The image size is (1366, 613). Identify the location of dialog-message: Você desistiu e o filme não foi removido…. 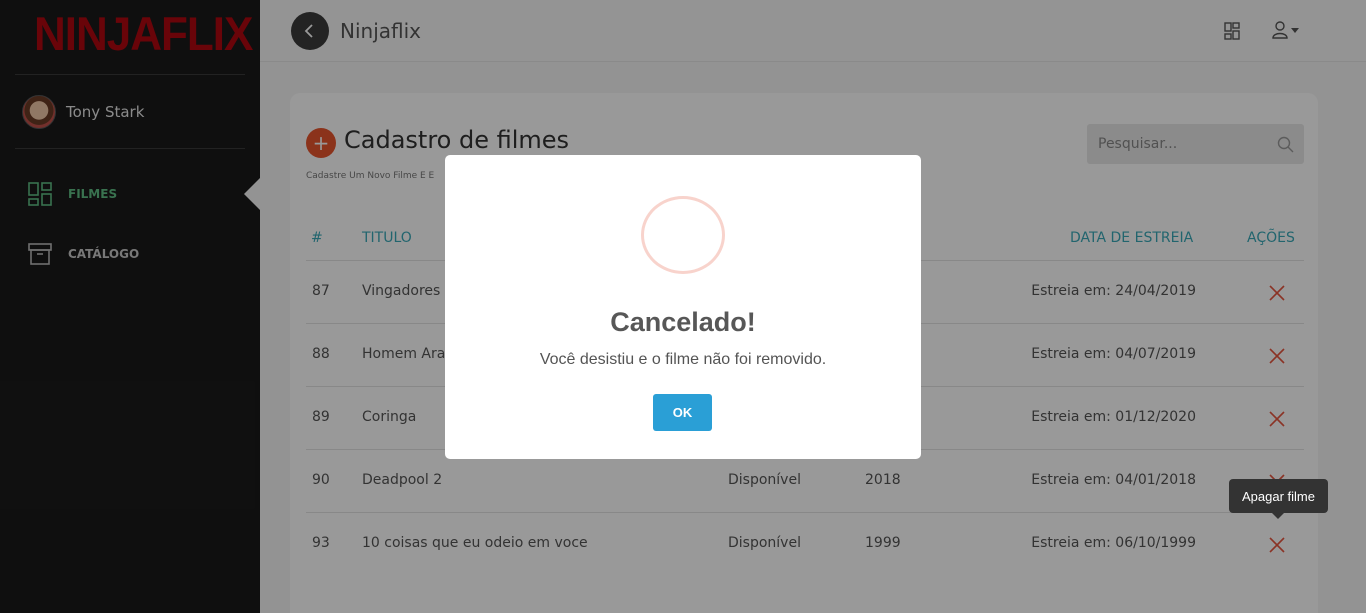
(683, 359).